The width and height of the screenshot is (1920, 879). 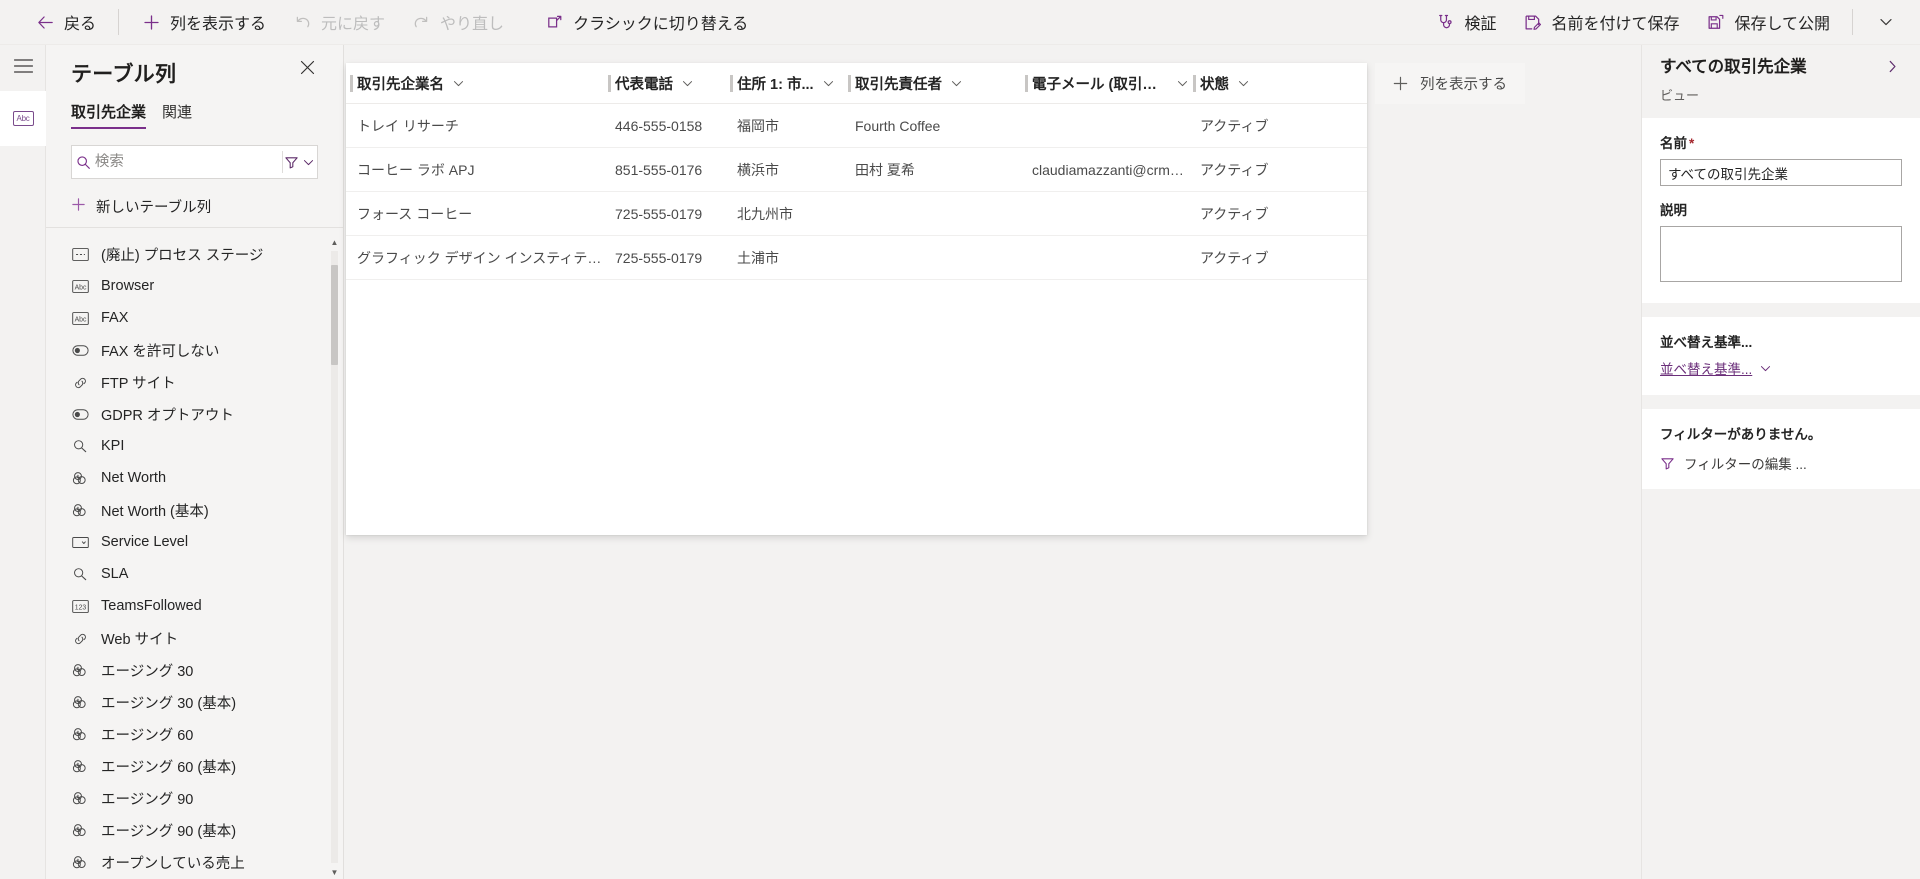 I want to click on table-column-item: Abc Browser, so click(x=195, y=286).